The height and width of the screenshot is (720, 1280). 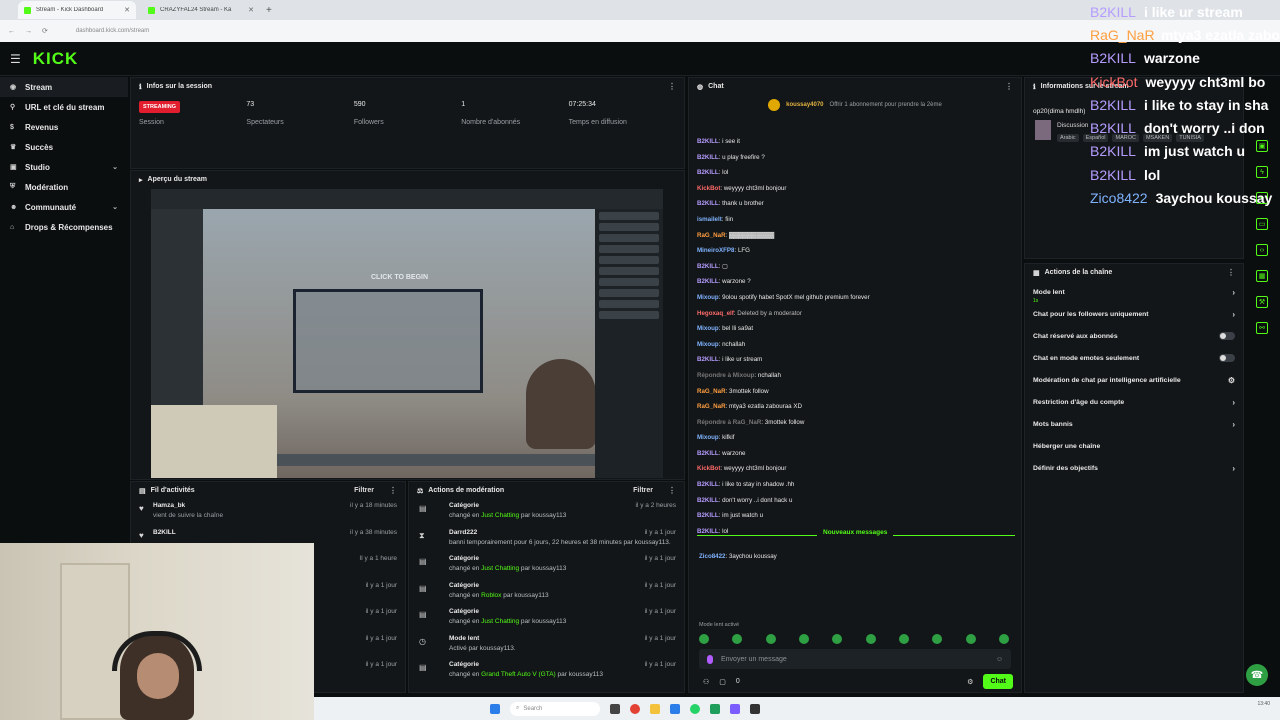 I want to click on chrome-icon, so click(x=635, y=708).